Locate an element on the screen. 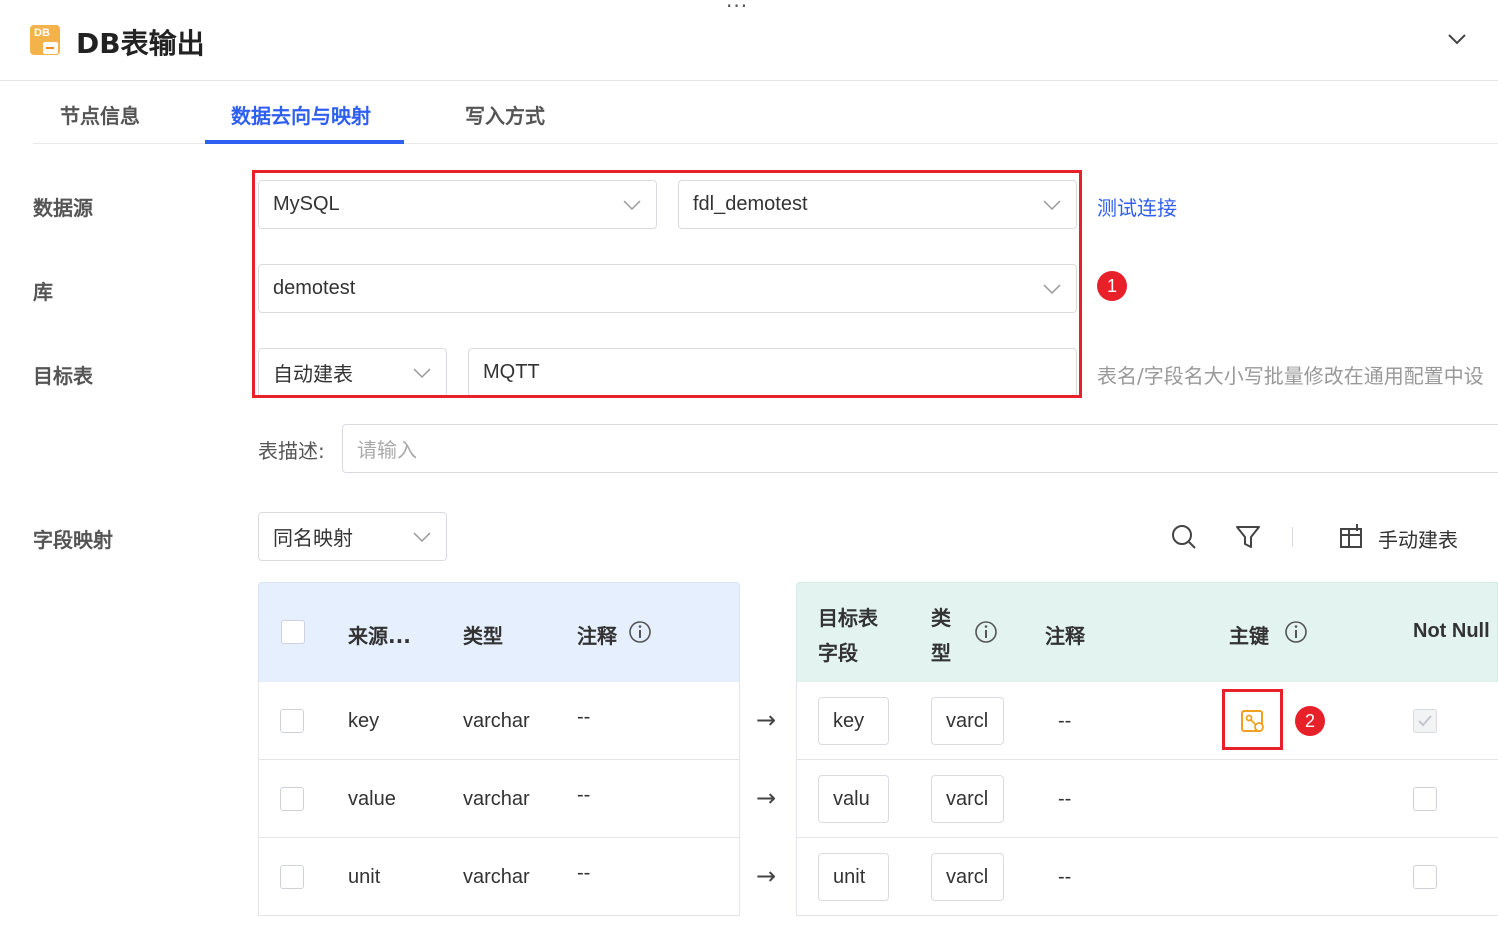  field-mapping-label: 字段映射 is located at coordinates (73, 540).